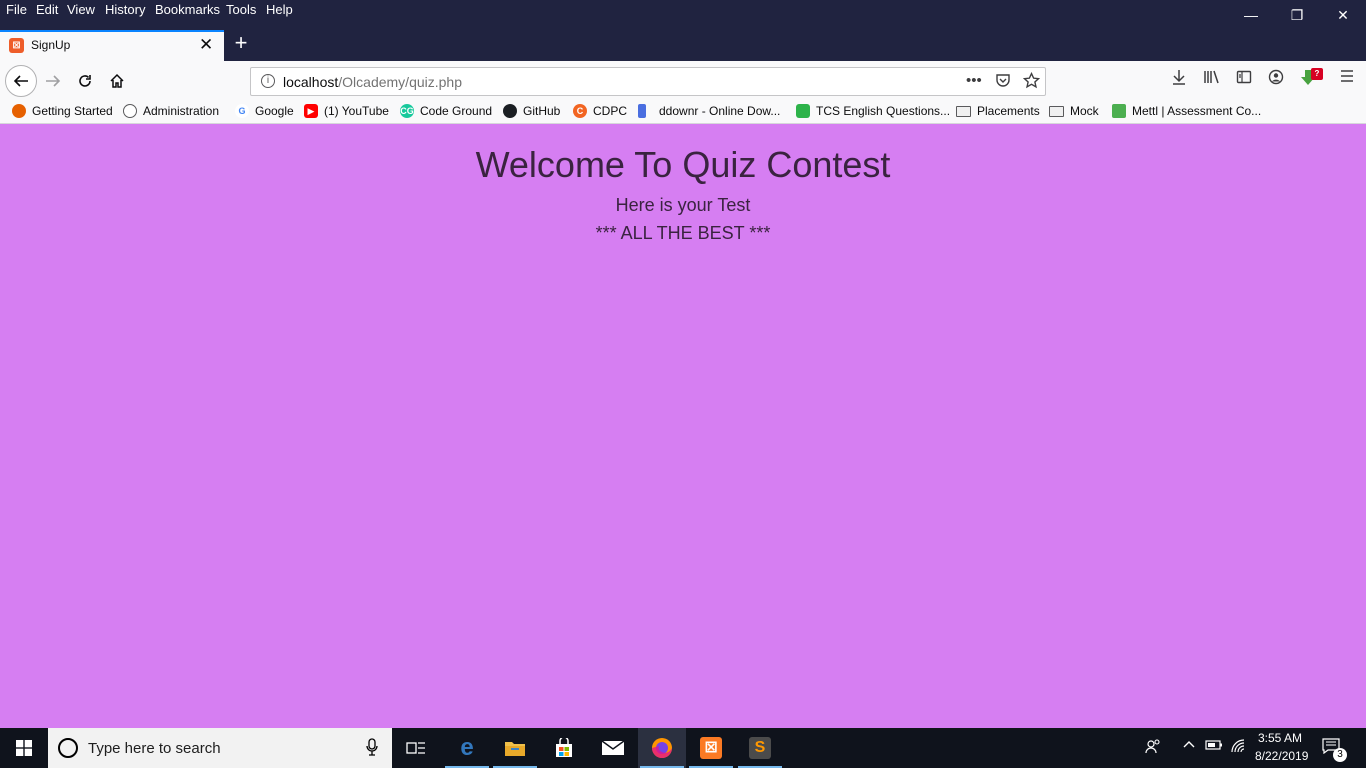  What do you see at coordinates (600, 111) in the screenshot?
I see `bookmark-cdpc: C CDPC` at bounding box center [600, 111].